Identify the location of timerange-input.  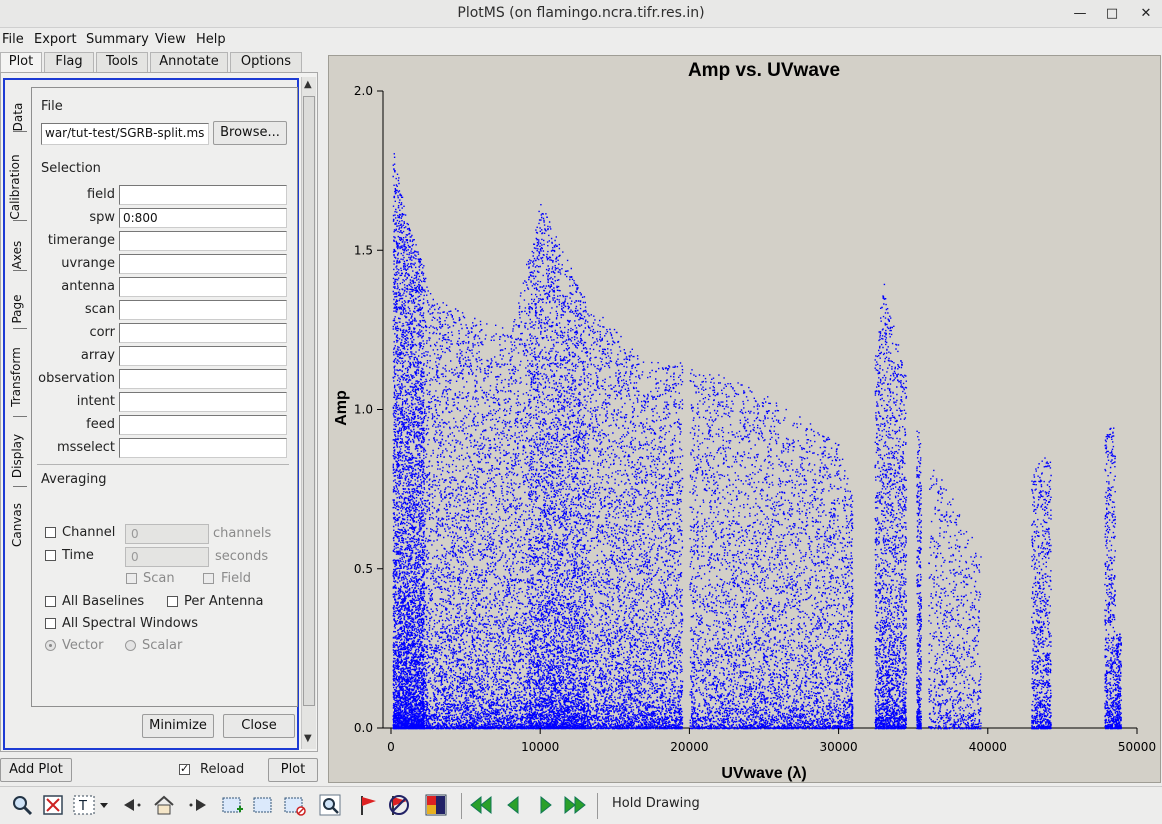
(203, 241).